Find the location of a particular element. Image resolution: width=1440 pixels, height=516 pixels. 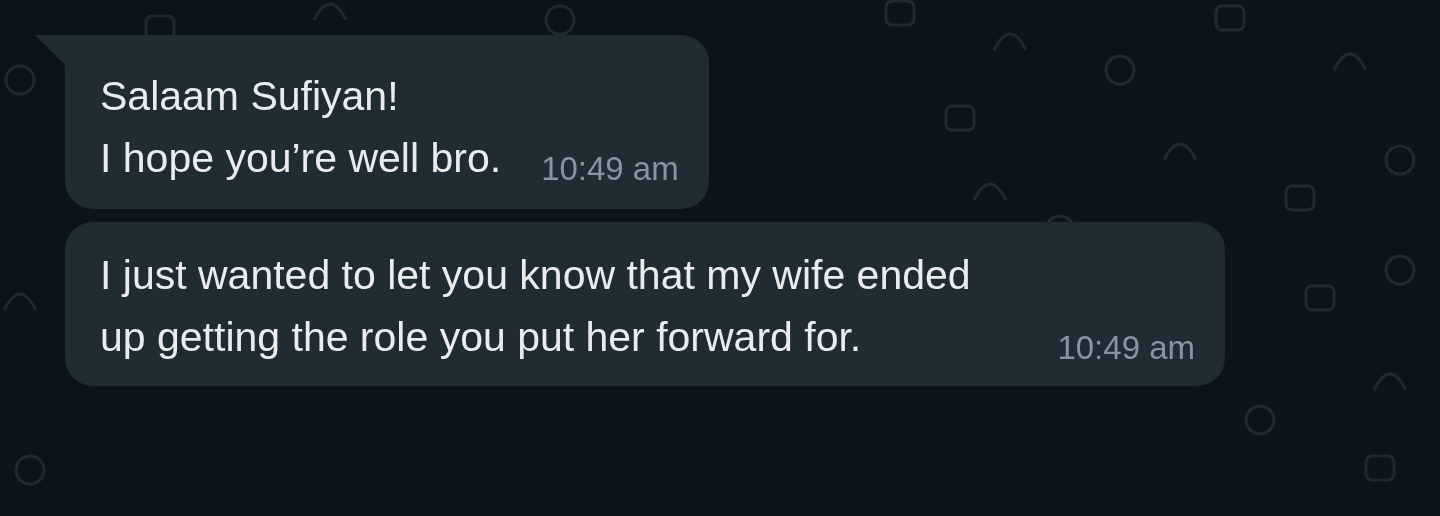

message-text: I just wanted to let you know that my wife ended up getting the role you put her forward for. is located at coordinates (536, 306).